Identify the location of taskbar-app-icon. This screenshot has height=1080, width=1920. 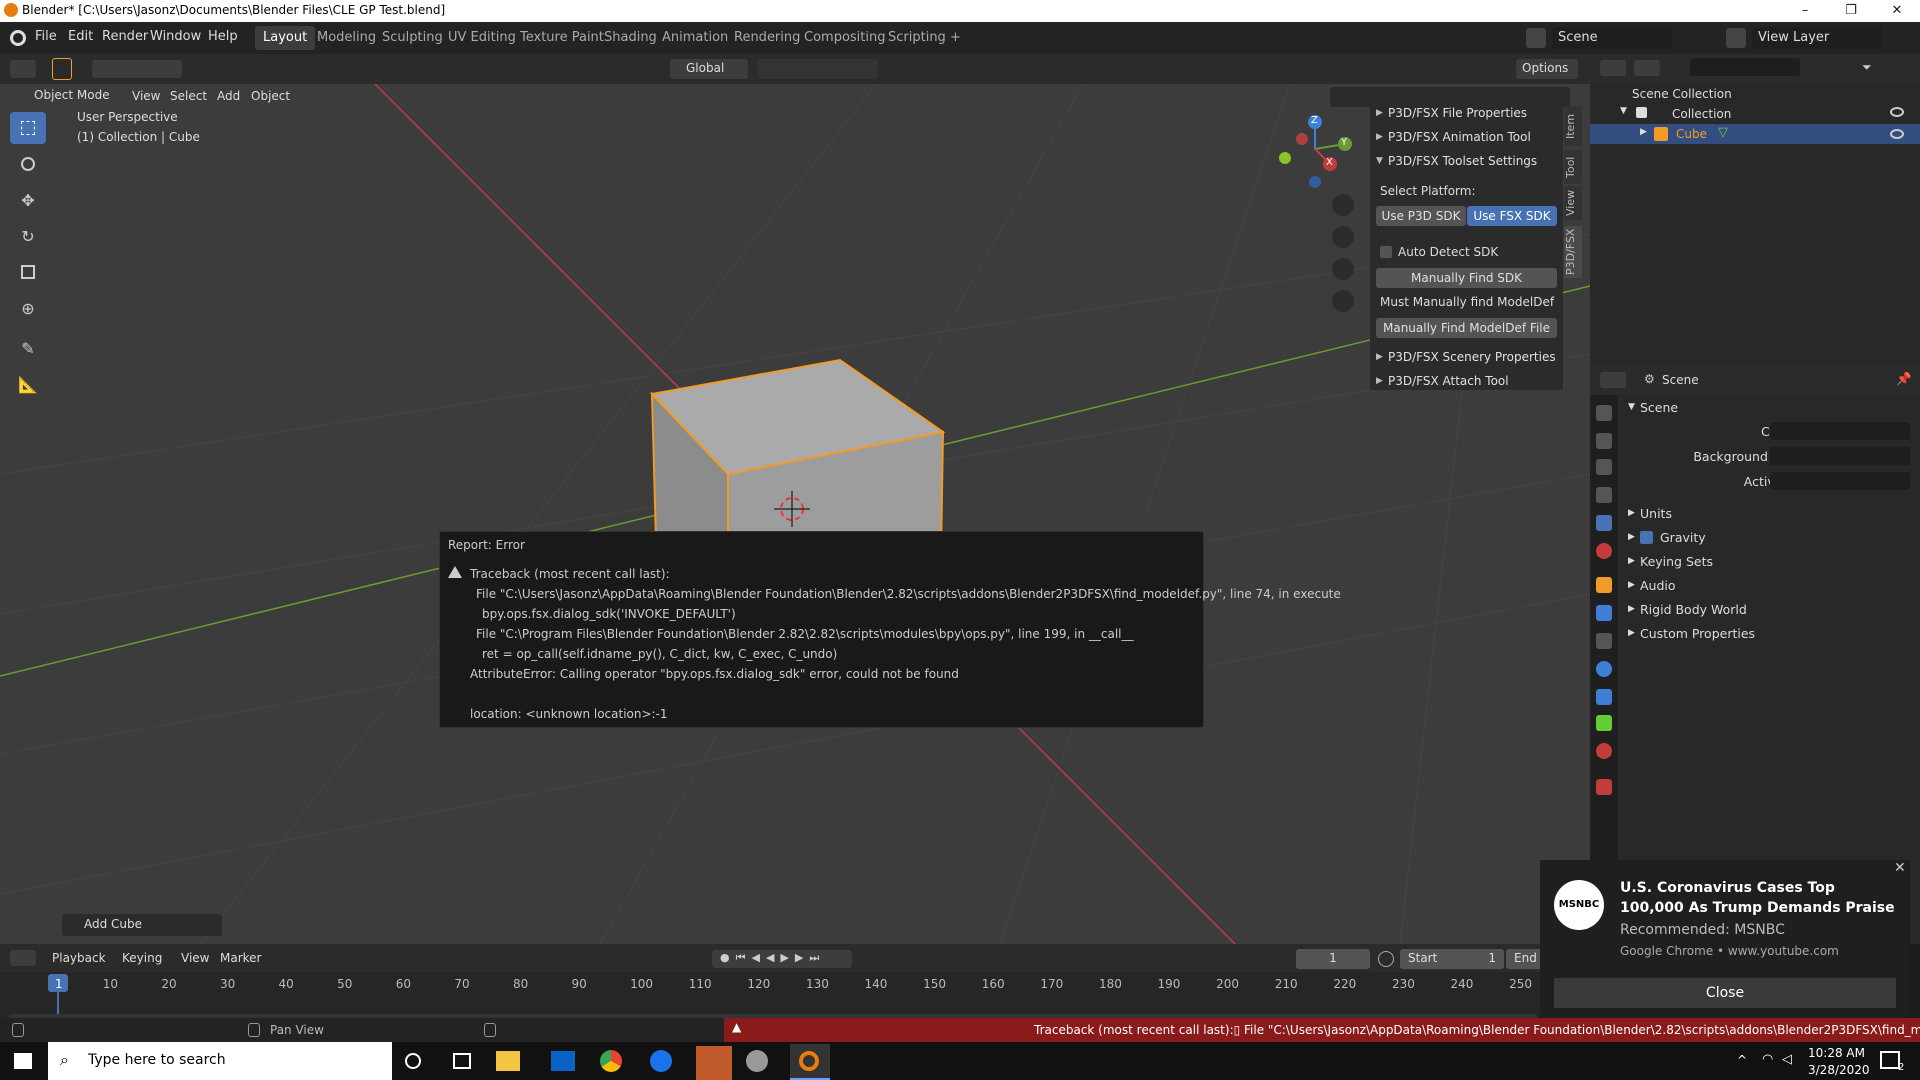
(714, 1063).